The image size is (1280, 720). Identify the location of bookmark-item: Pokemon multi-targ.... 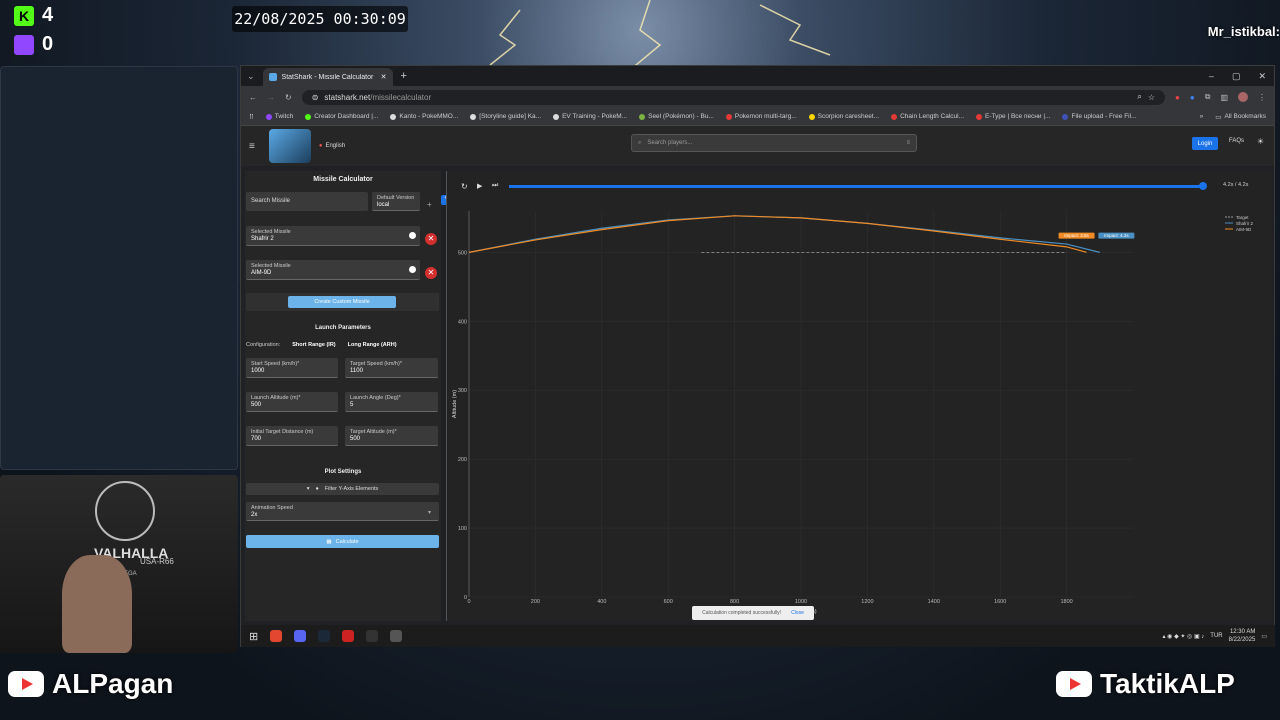
(761, 116).